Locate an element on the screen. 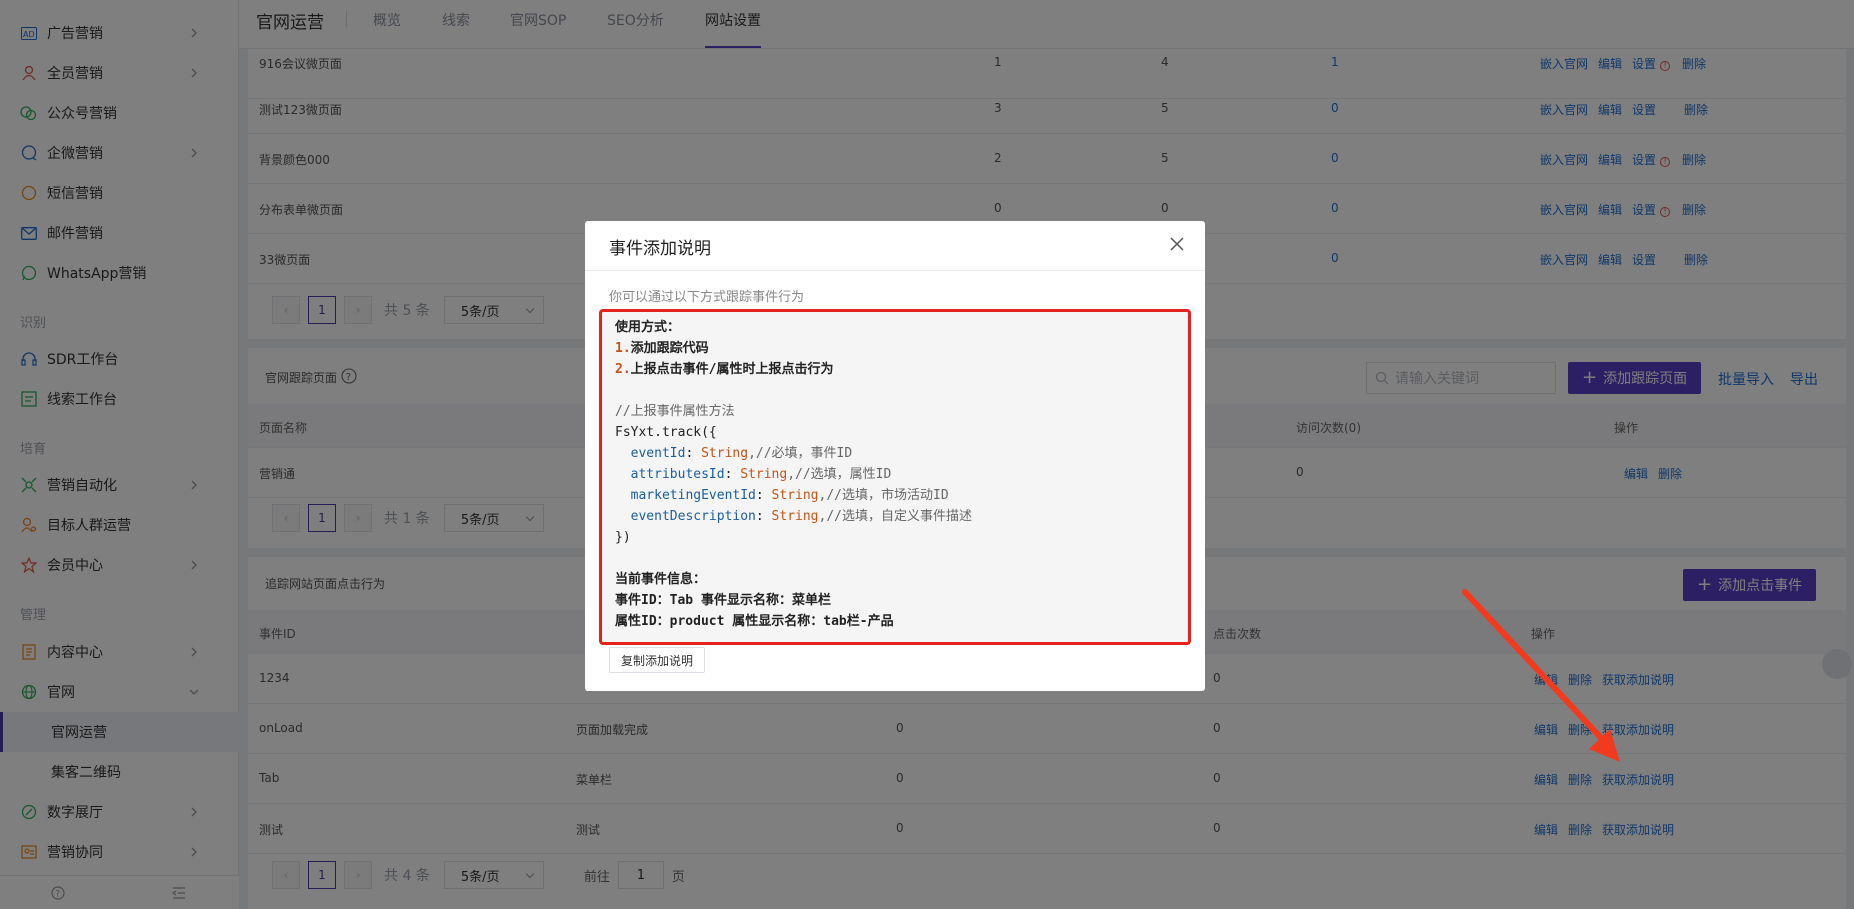 The image size is (1854, 909). modal-divider is located at coordinates (895, 270).